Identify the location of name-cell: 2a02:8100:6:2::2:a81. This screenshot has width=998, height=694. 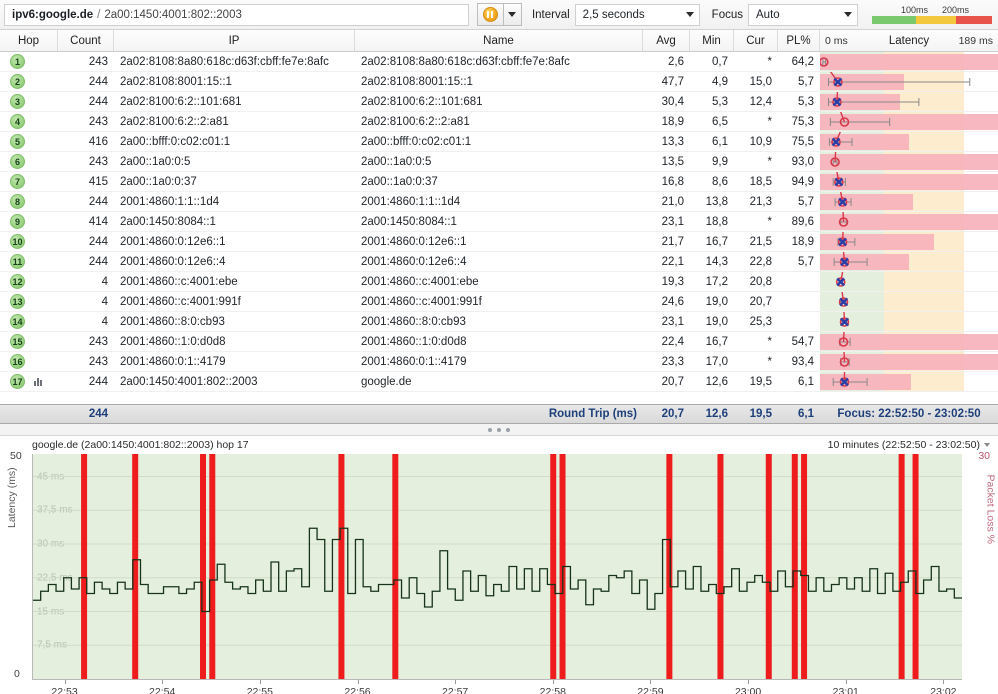
(415, 121).